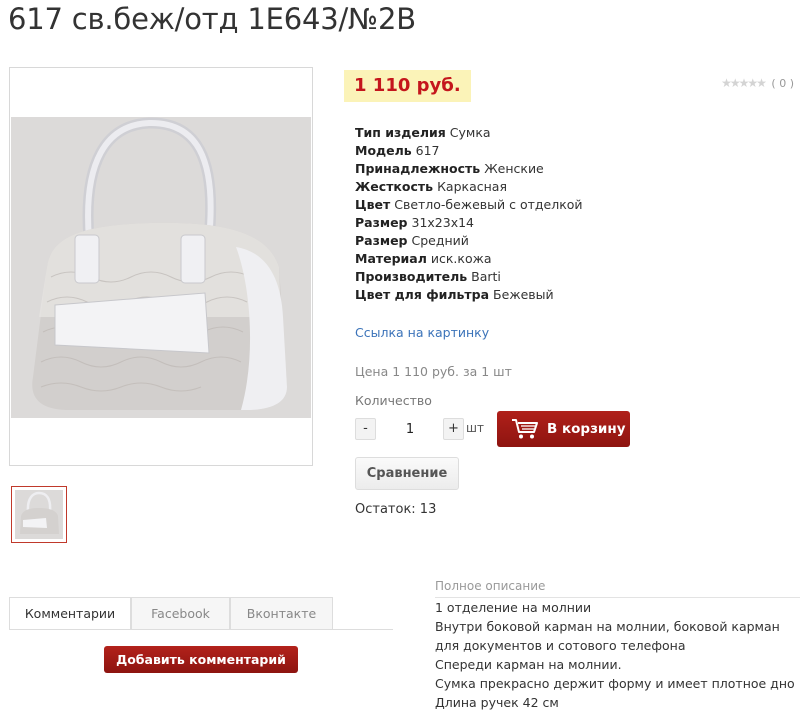  I want to click on tab-comments: Комментарии, so click(70, 613).